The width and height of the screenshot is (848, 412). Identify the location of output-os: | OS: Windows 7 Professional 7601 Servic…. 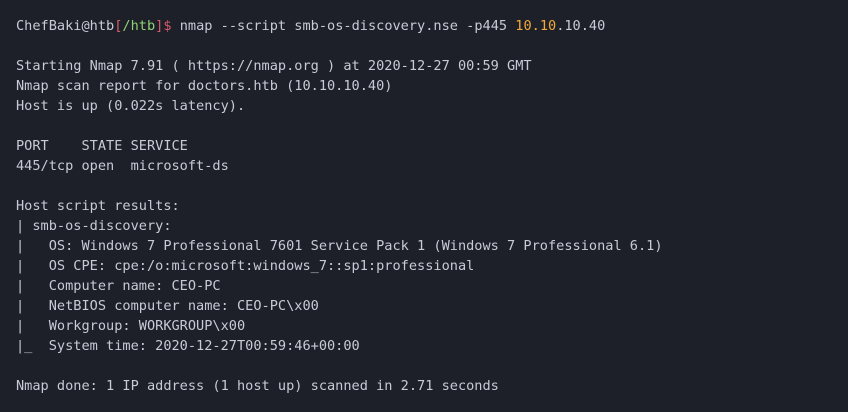
(339, 246).